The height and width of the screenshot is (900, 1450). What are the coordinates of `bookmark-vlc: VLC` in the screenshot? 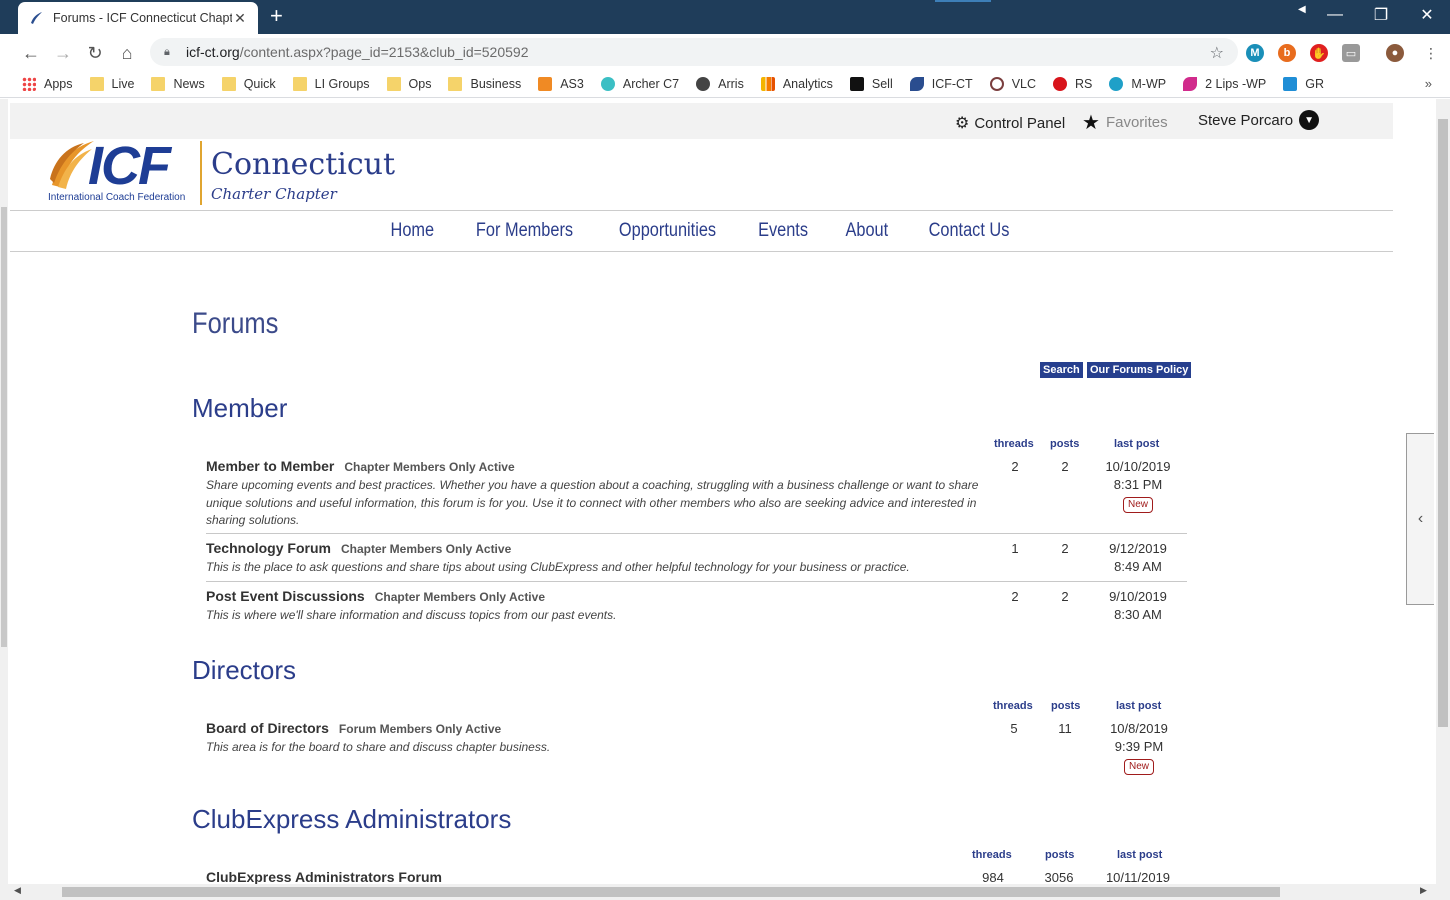 It's located at (1013, 83).